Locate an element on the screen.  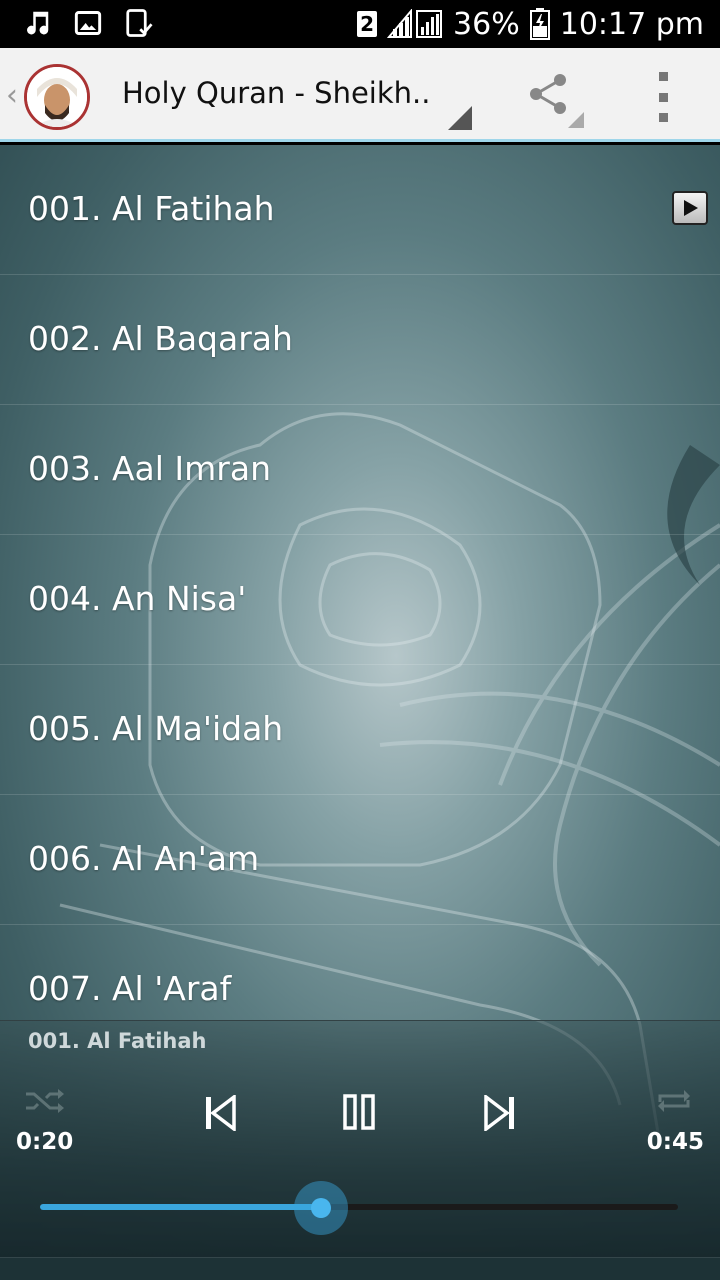
share-icon is located at coordinates (548, 94).